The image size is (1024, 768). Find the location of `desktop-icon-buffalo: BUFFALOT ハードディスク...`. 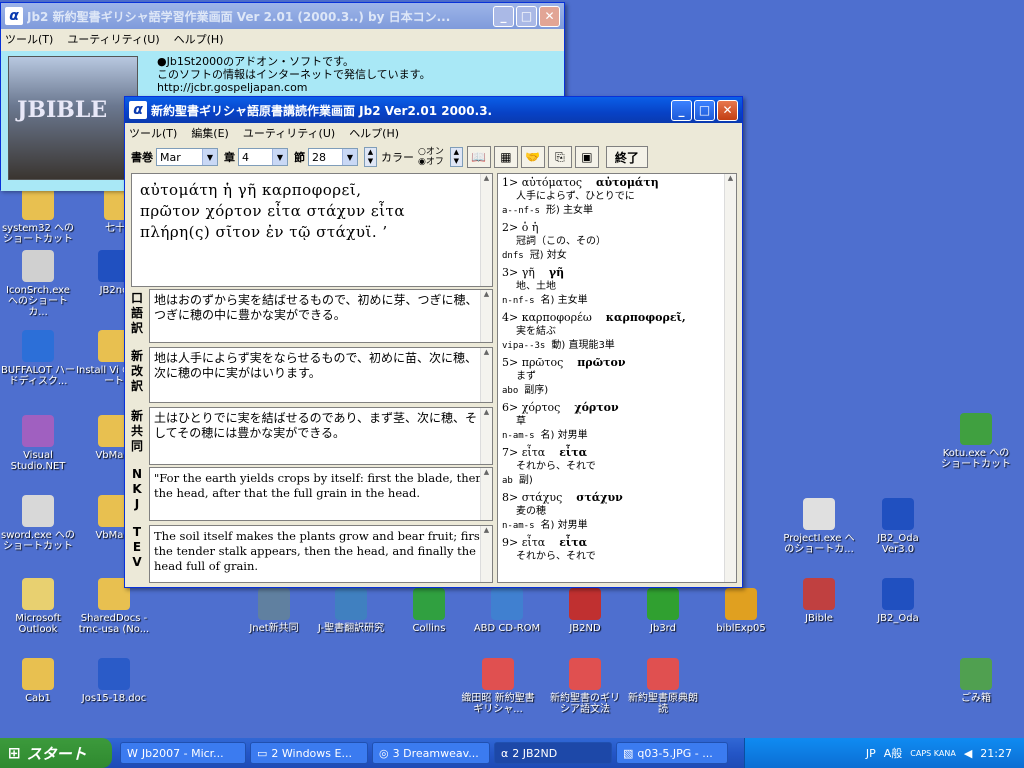

desktop-icon-buffalo: BUFFALOT ハードディスク... is located at coordinates (38, 358).